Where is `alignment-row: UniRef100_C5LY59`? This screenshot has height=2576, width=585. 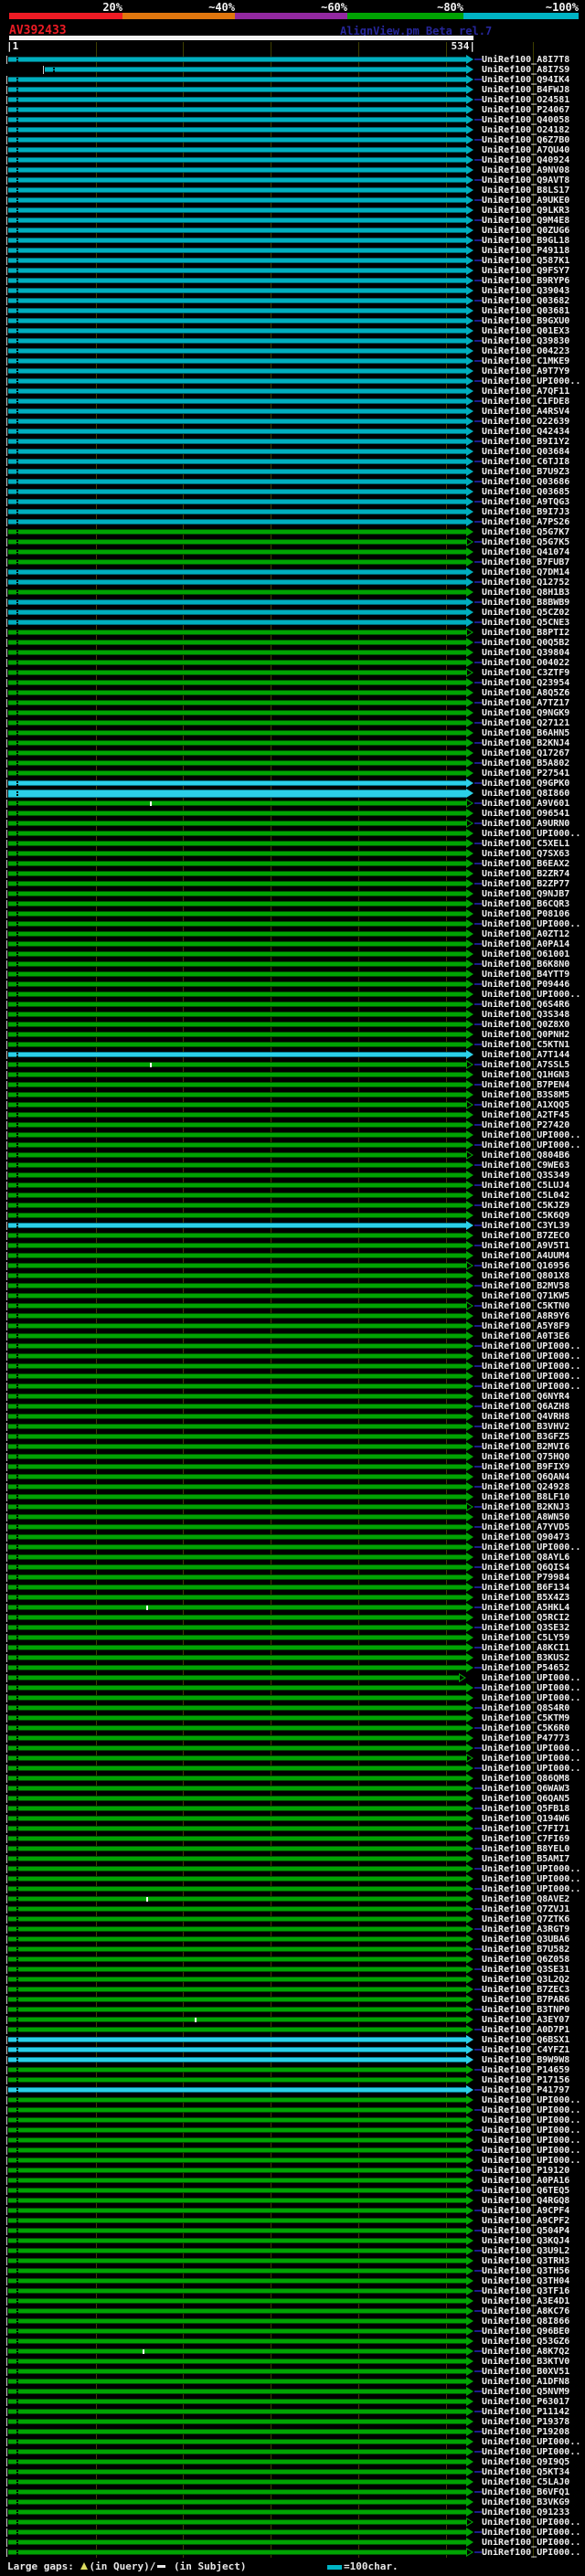 alignment-row: UniRef100_C5LY59 is located at coordinates (293, 1637).